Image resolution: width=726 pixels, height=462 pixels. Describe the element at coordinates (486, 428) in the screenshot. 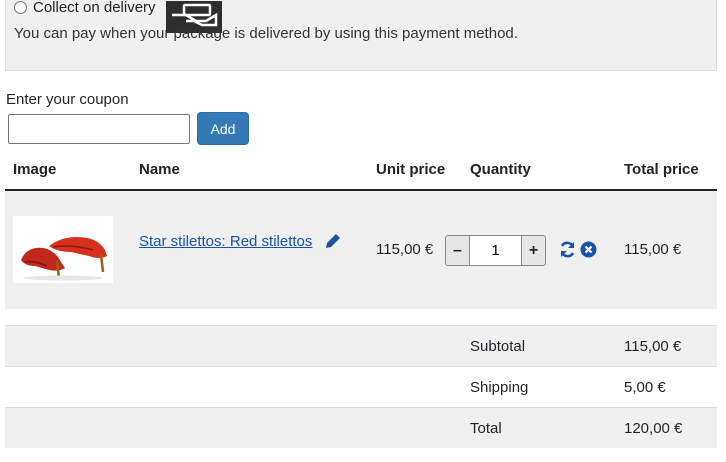

I see `total-label: Total` at that location.